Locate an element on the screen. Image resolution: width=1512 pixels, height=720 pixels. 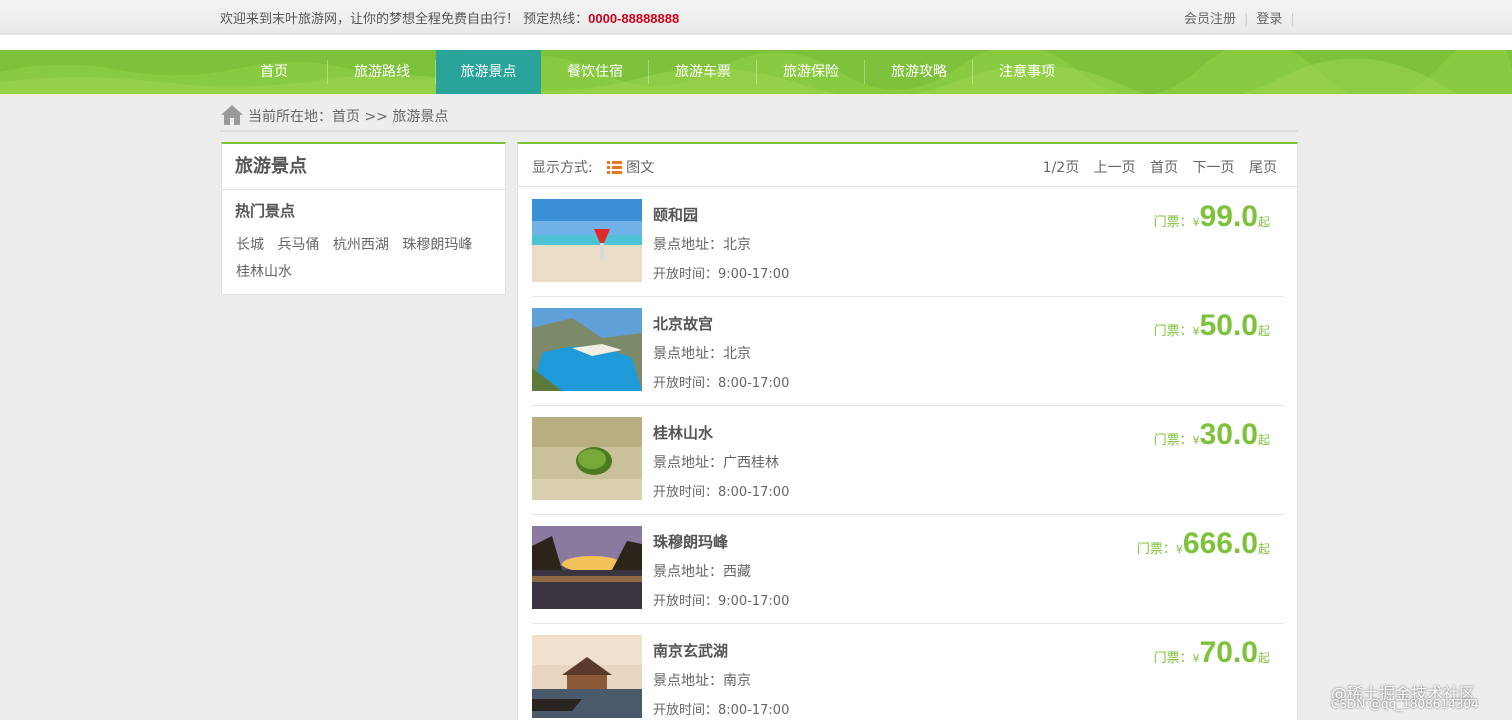
spot-address: 景点地址：南京 is located at coordinates (702, 681).